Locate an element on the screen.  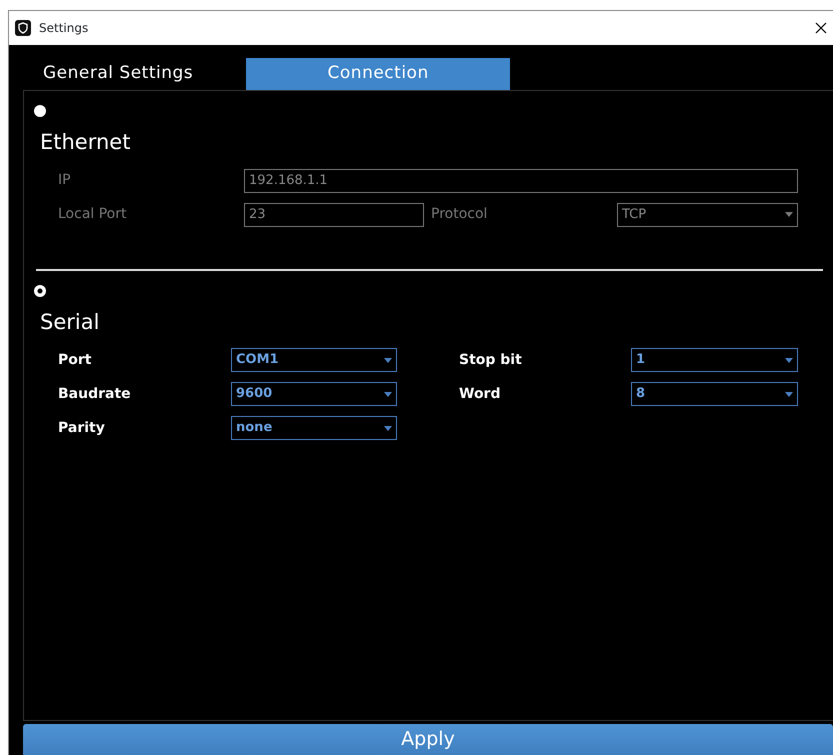
tab: General Settings is located at coordinates (118, 74).